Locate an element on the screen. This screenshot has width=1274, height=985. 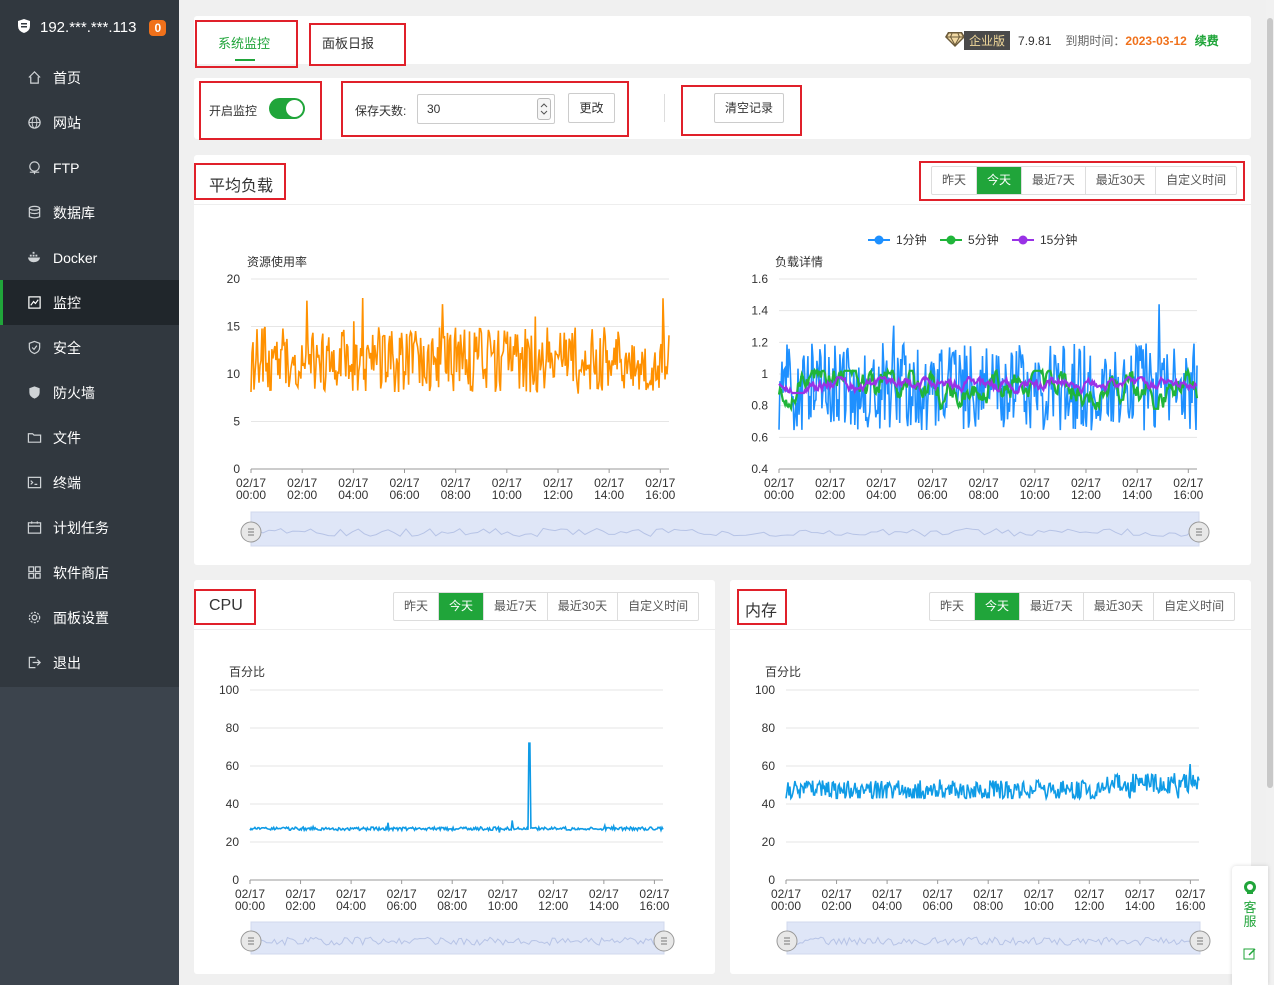
sidebar-item-10: 计划任务 is located at coordinates (89, 527).